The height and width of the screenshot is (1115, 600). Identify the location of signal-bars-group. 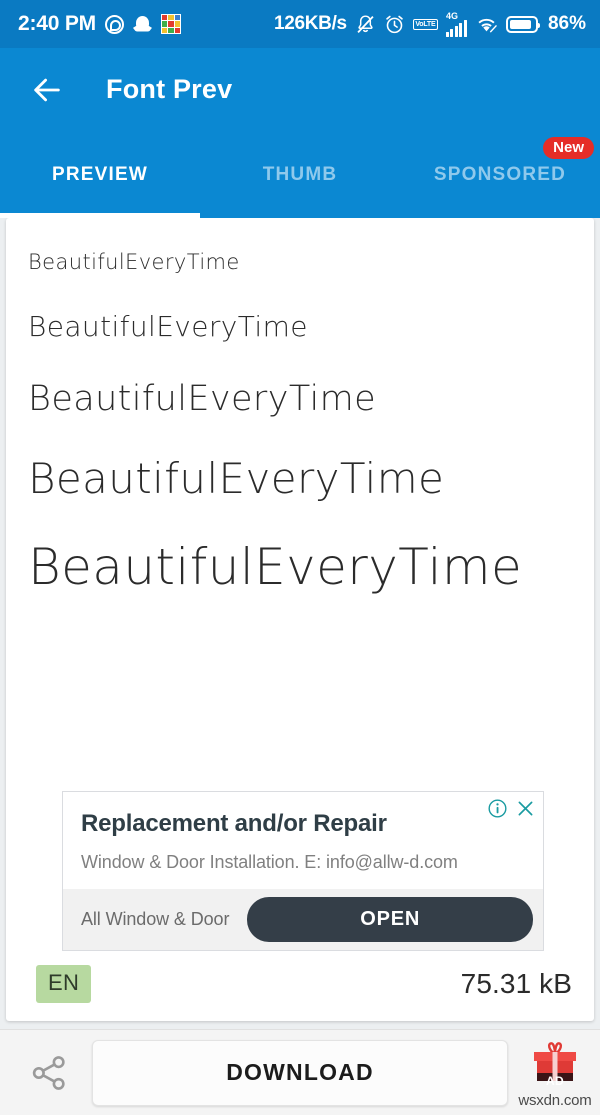
(456, 28).